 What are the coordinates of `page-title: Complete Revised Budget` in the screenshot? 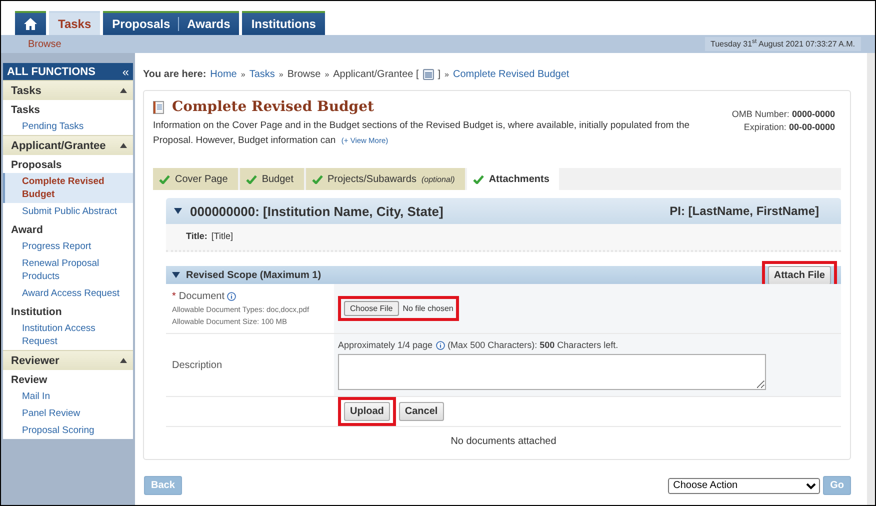 It's located at (273, 107).